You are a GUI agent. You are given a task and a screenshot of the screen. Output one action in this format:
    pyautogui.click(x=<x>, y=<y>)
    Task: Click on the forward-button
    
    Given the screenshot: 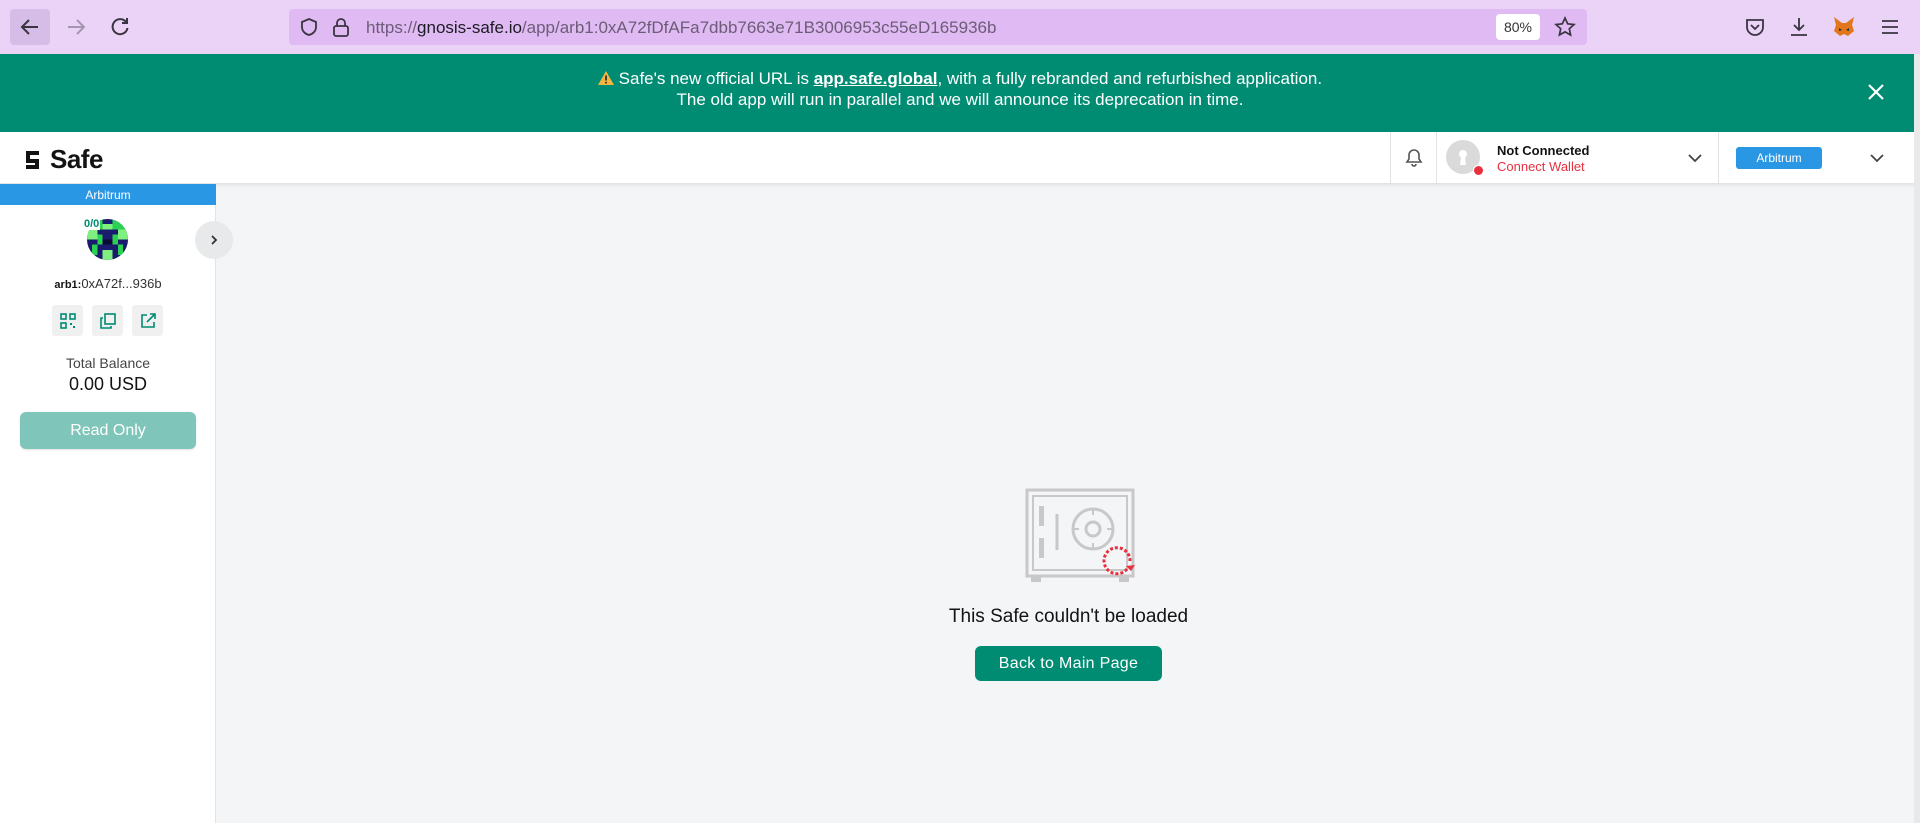 What is the action you would take?
    pyautogui.click(x=76, y=27)
    